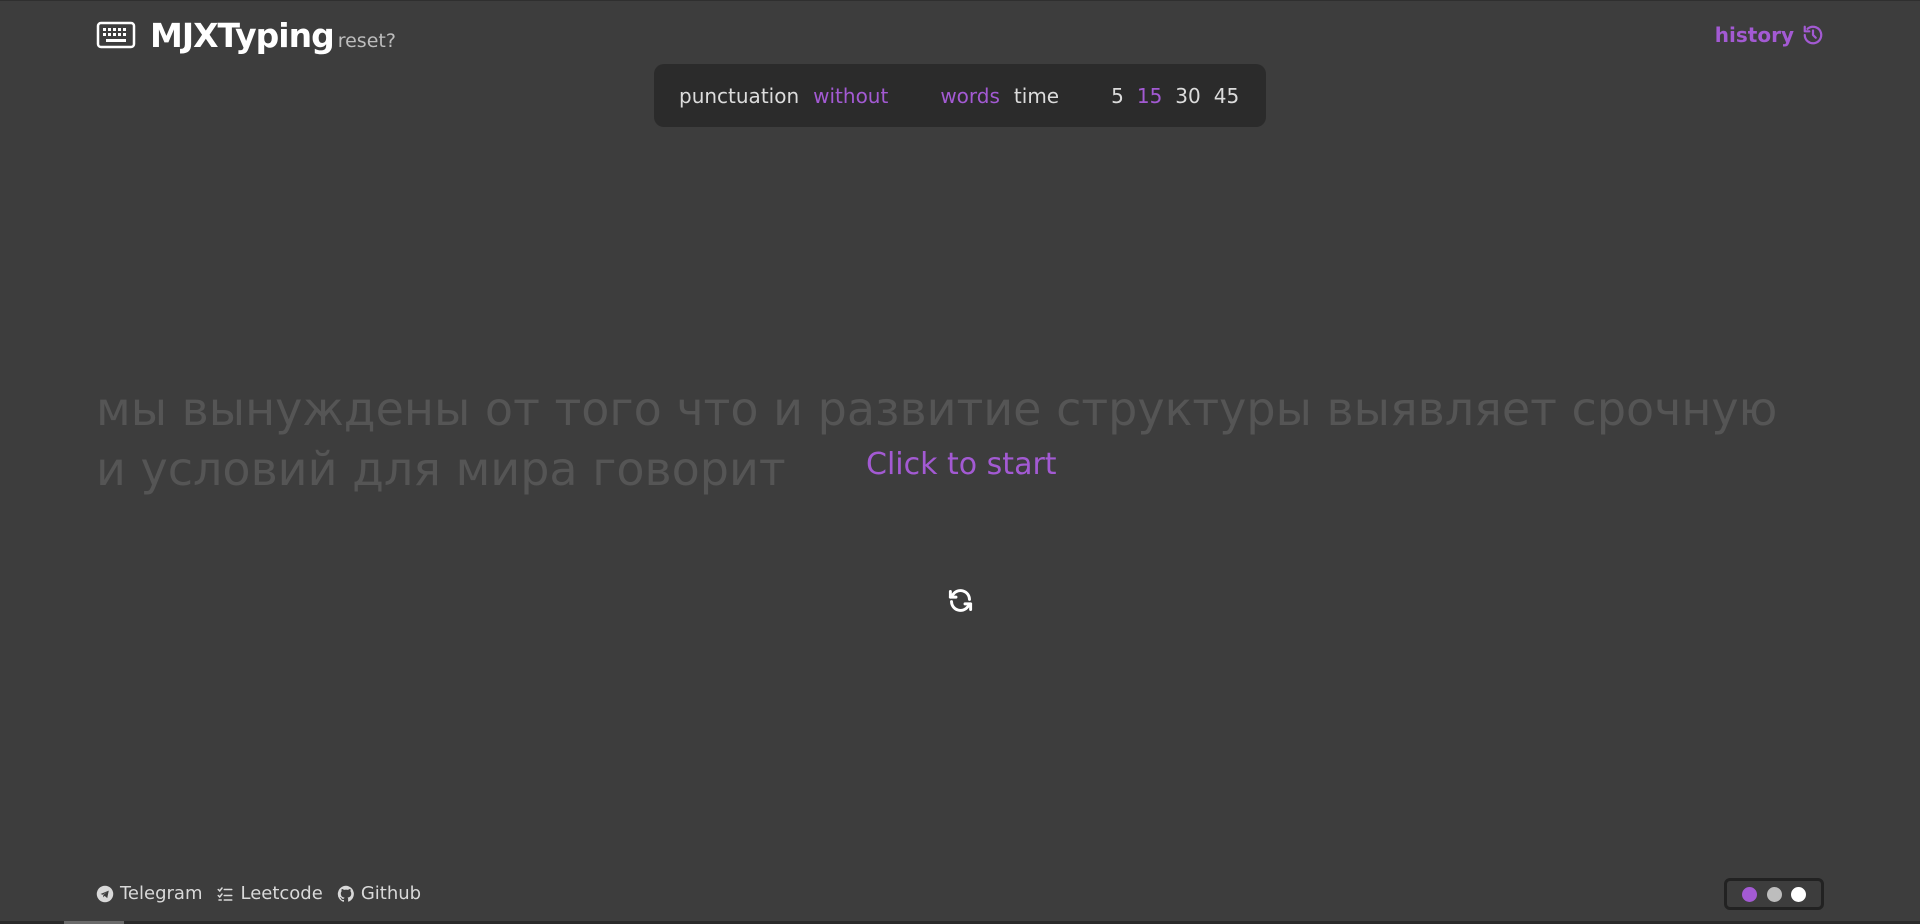  I want to click on footer-link-telegram: Telegram, so click(149, 893).